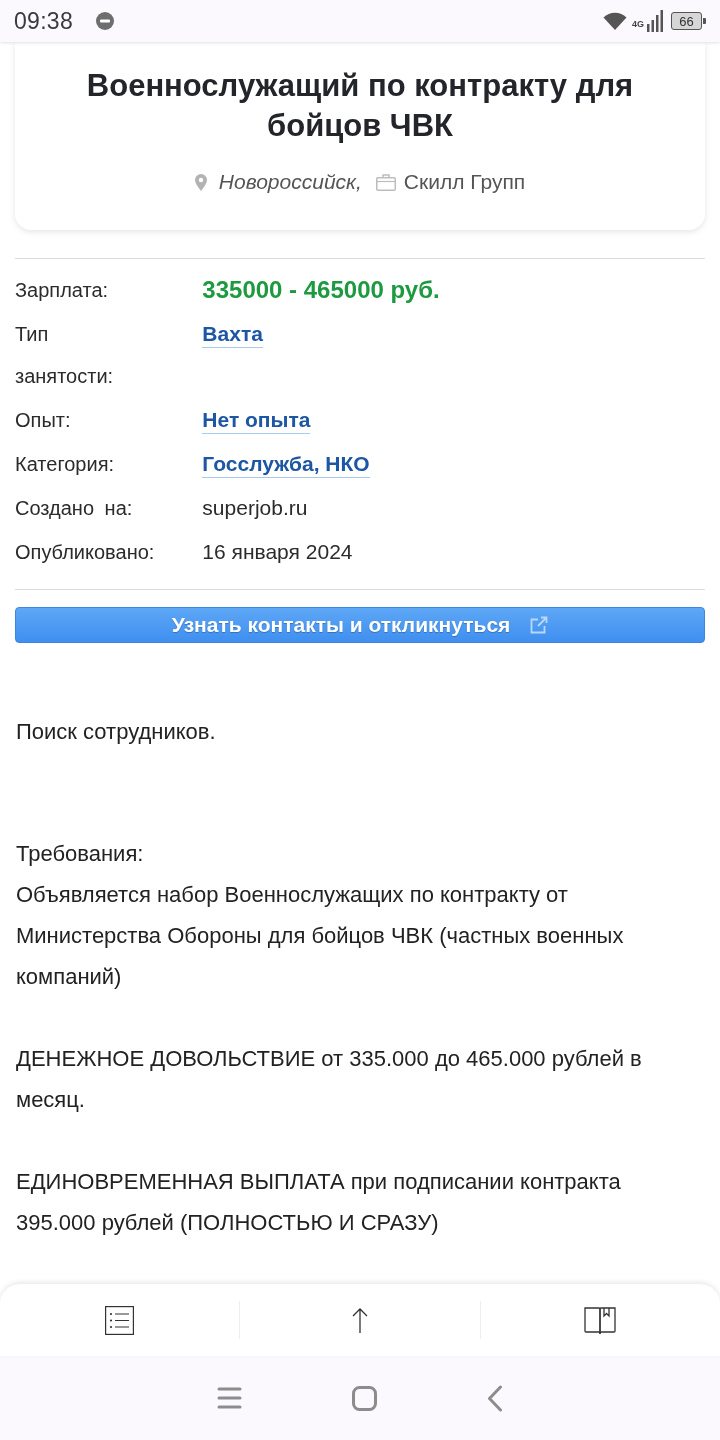 The image size is (720, 1440). Describe the element at coordinates (80, 854) in the screenshot. I see `description-text: Требования:` at that location.